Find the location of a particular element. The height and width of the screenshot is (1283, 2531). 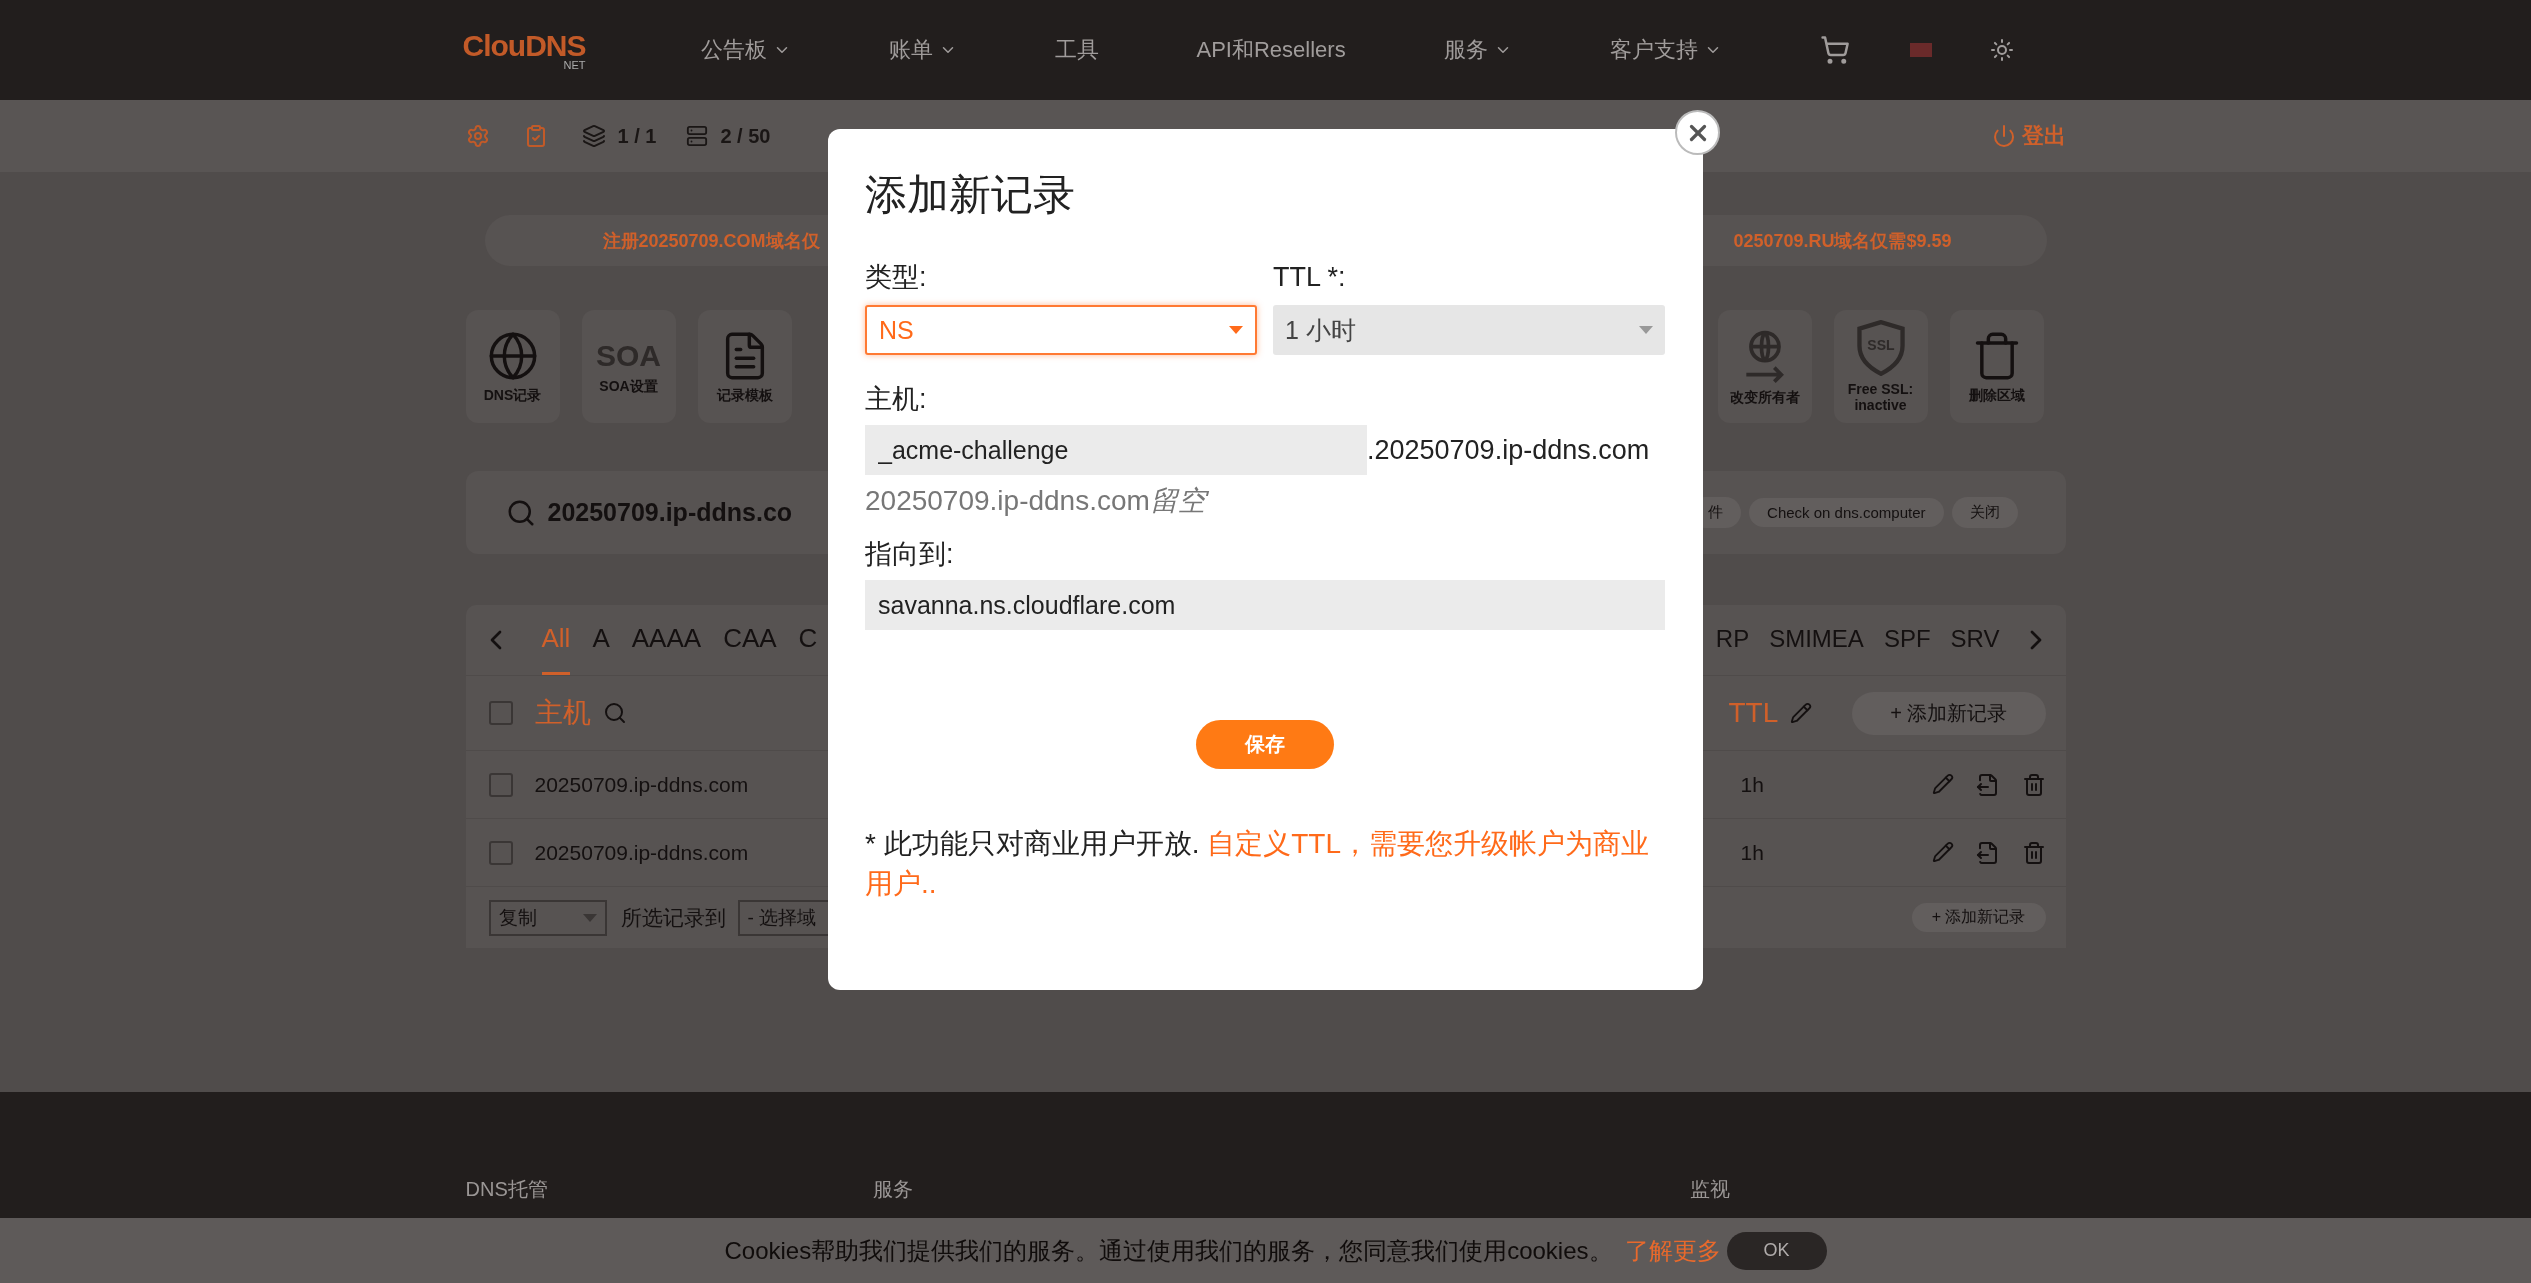

footer-heading: DNS托管 is located at coordinates (507, 1189).